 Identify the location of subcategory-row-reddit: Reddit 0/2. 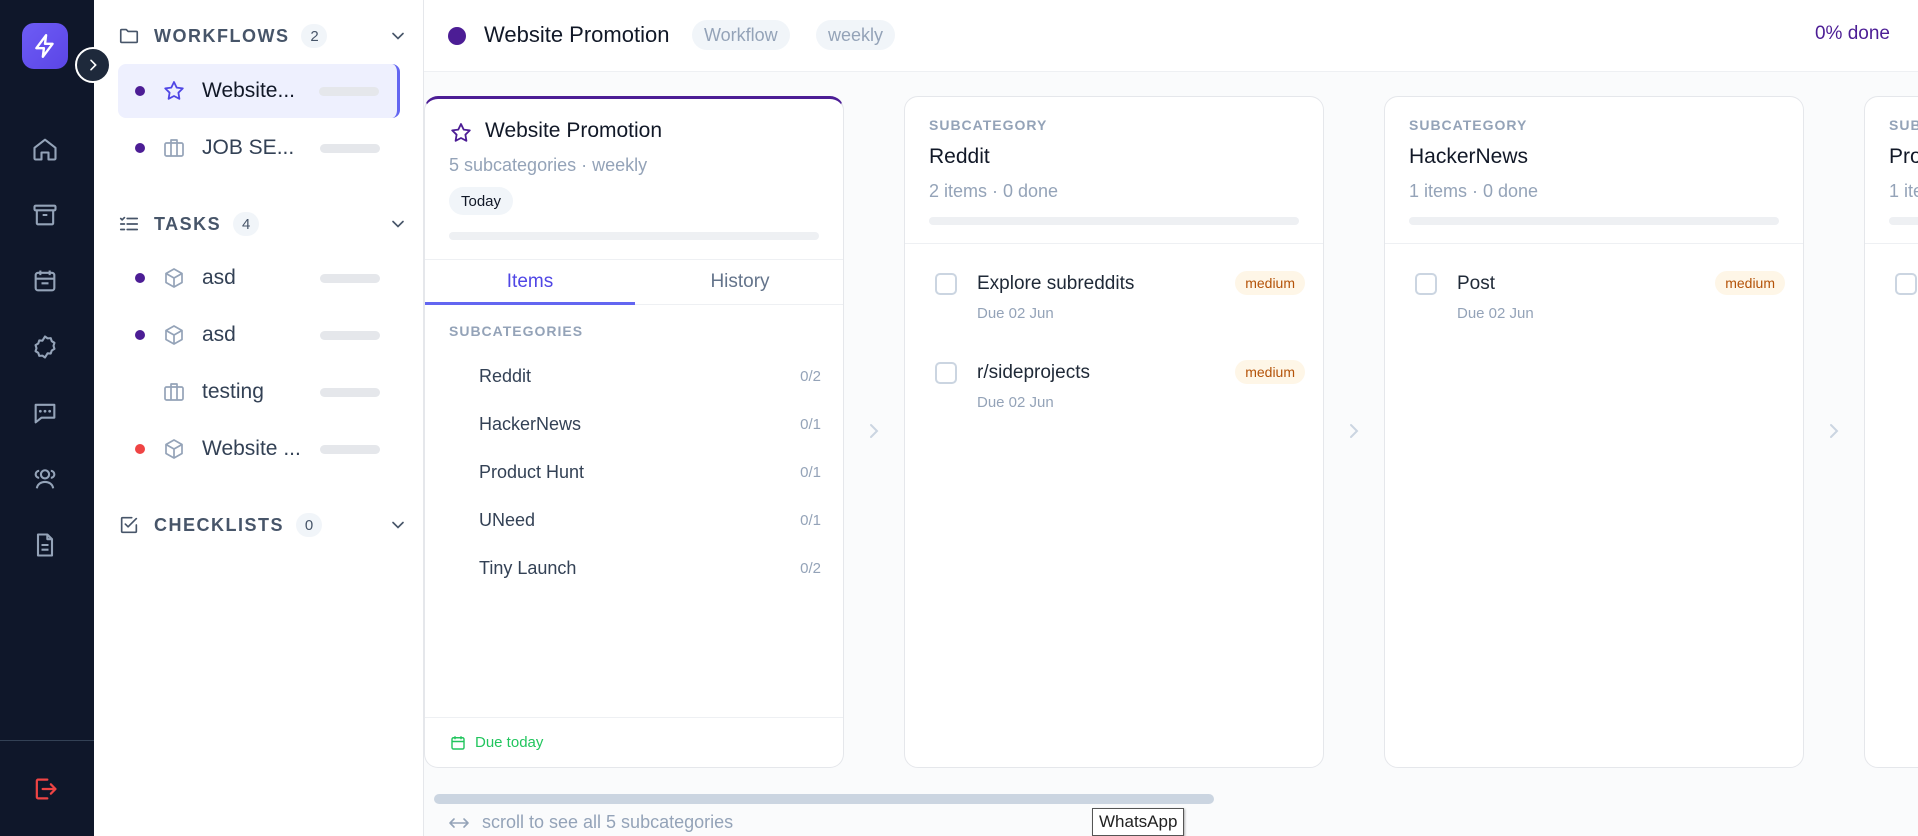
(650, 376).